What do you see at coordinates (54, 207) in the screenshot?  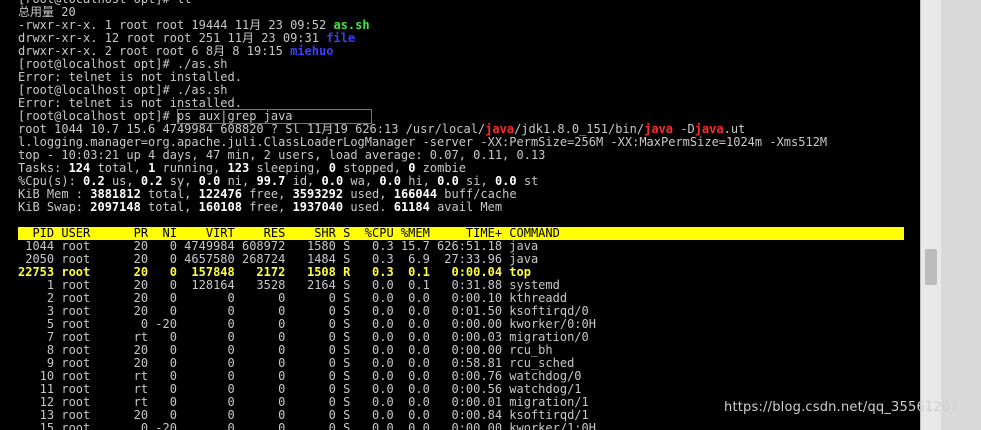 I see `terminal-text: KiB Swap:` at bounding box center [54, 207].